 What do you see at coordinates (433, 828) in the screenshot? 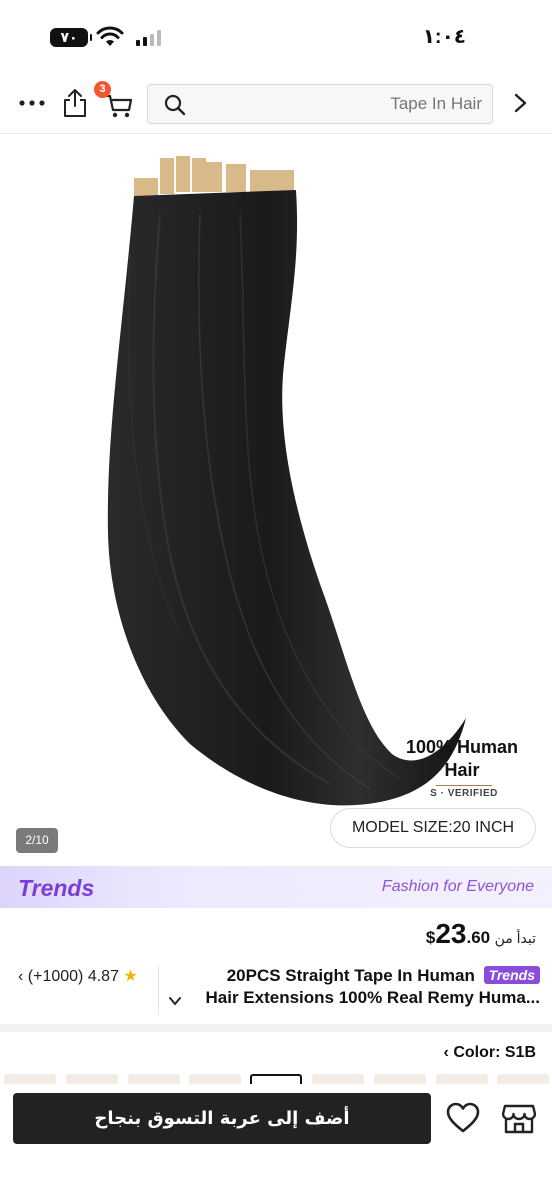
I see `model-size-pill: MODEL SIZE:20 INCH` at bounding box center [433, 828].